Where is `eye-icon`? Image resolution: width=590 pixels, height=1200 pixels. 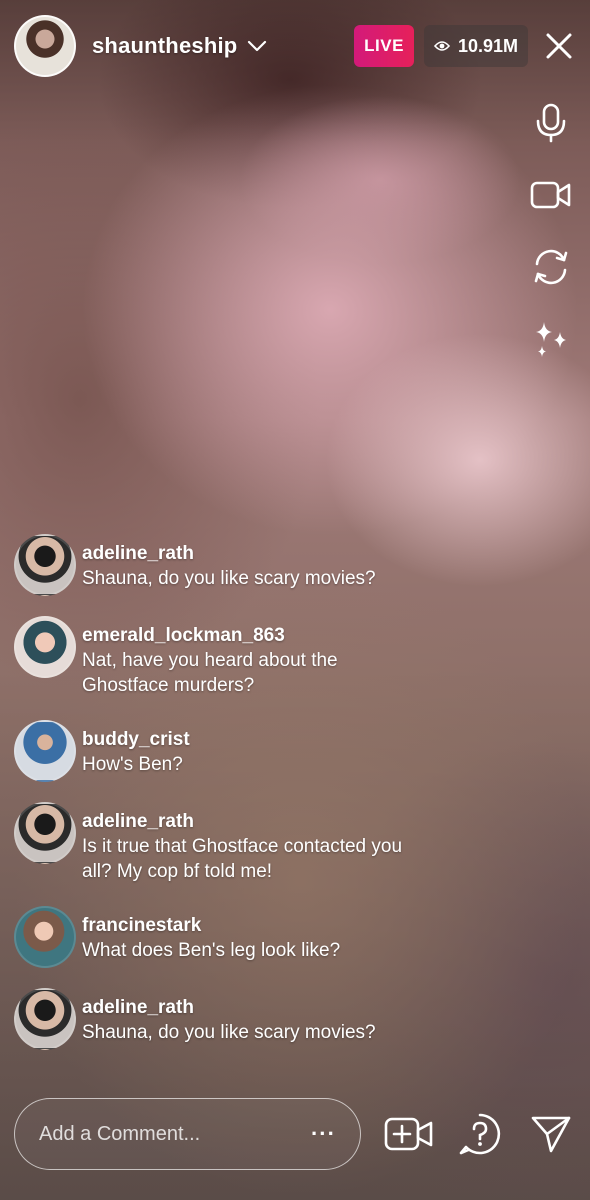
eye-icon is located at coordinates (441, 46).